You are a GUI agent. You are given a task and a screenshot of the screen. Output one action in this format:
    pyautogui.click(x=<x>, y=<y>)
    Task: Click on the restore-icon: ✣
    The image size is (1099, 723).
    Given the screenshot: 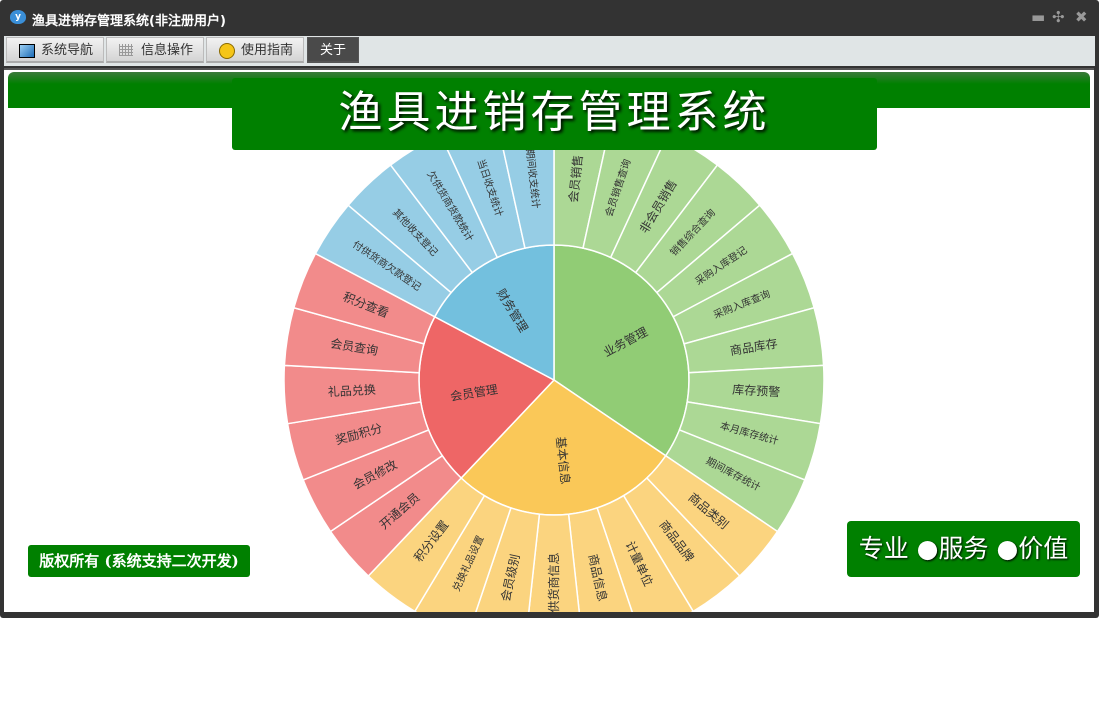 What is the action you would take?
    pyautogui.click(x=1058, y=17)
    